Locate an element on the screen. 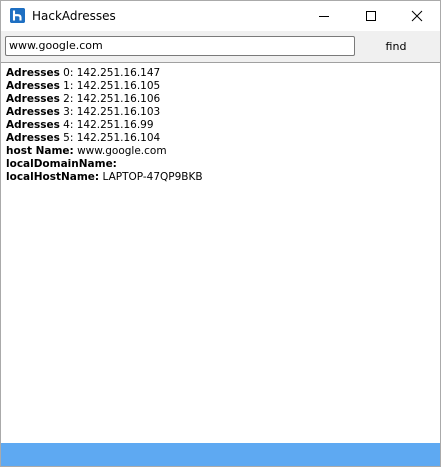  maximize-button is located at coordinates (371, 16).